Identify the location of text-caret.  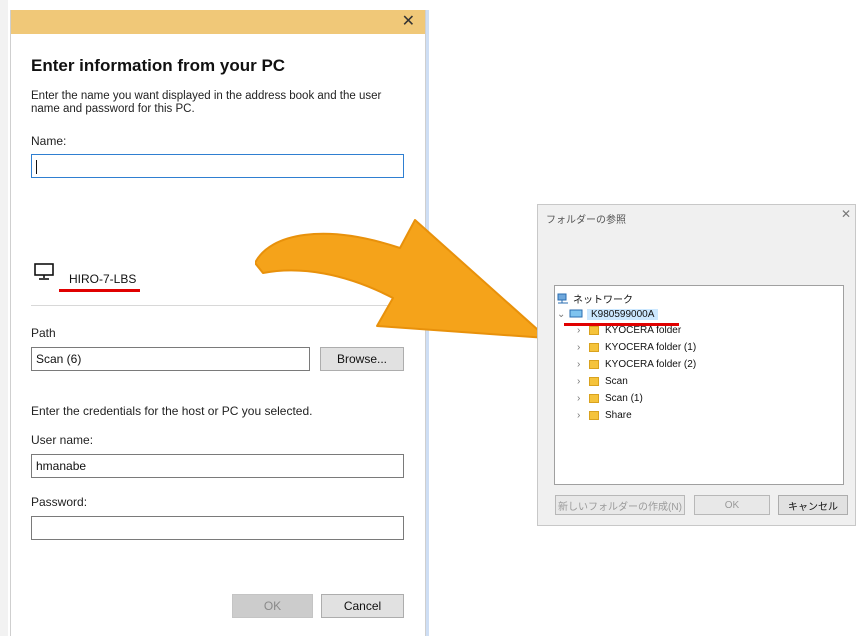
(36, 166).